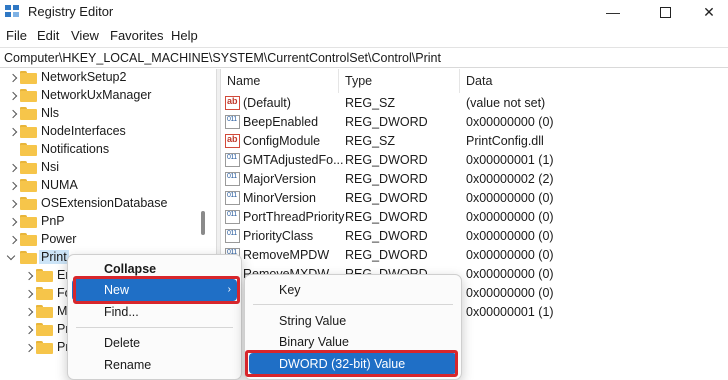  I want to click on minimize-icon: —, so click(613, 12).